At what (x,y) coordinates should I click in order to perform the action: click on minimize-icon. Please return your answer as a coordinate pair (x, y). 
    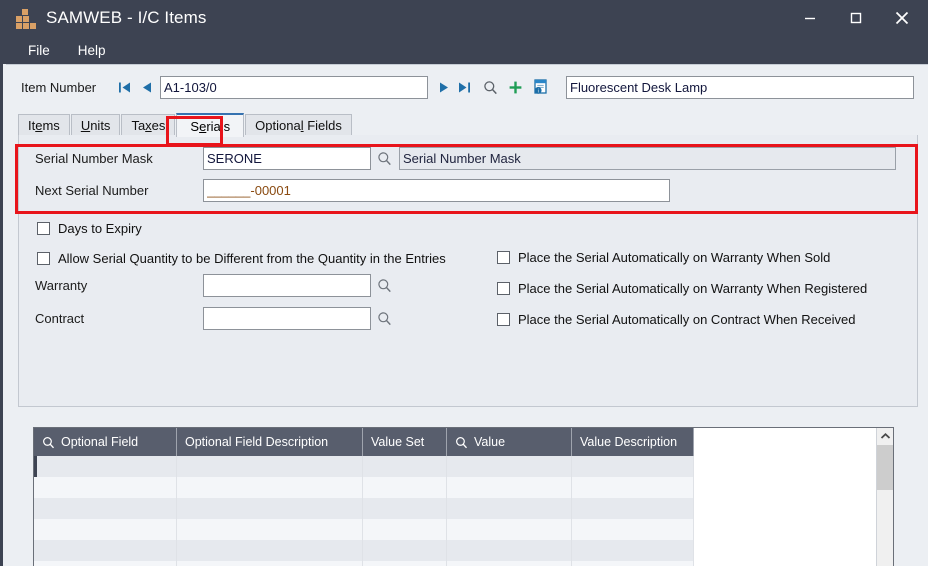
    Looking at the image, I should click on (810, 18).